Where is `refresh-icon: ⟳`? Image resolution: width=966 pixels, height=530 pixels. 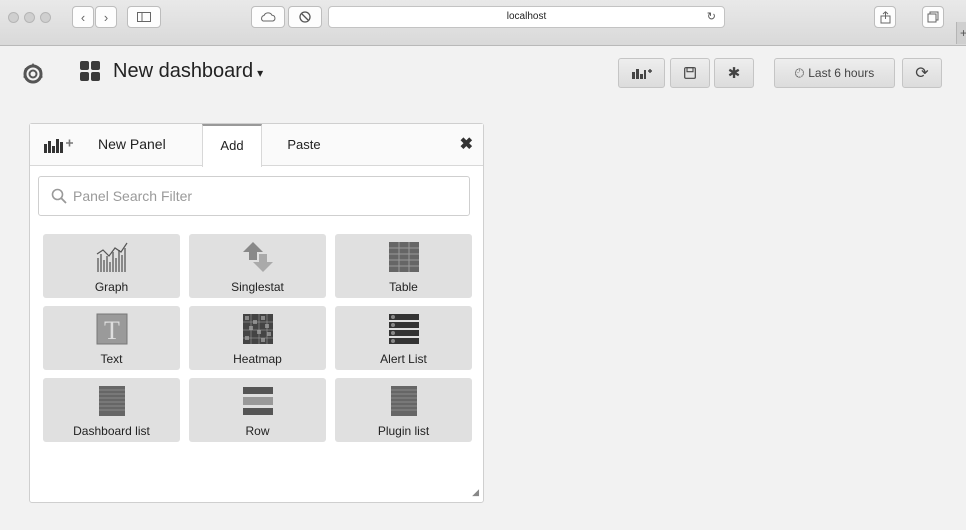 refresh-icon: ⟳ is located at coordinates (922, 73).